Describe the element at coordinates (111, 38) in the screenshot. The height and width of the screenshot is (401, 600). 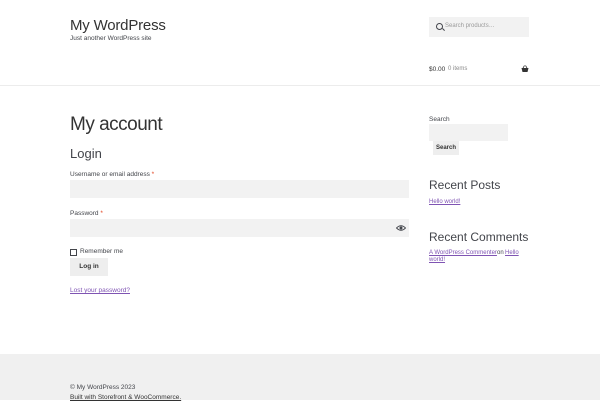
I see `site-description: Just another WordPress site` at that location.